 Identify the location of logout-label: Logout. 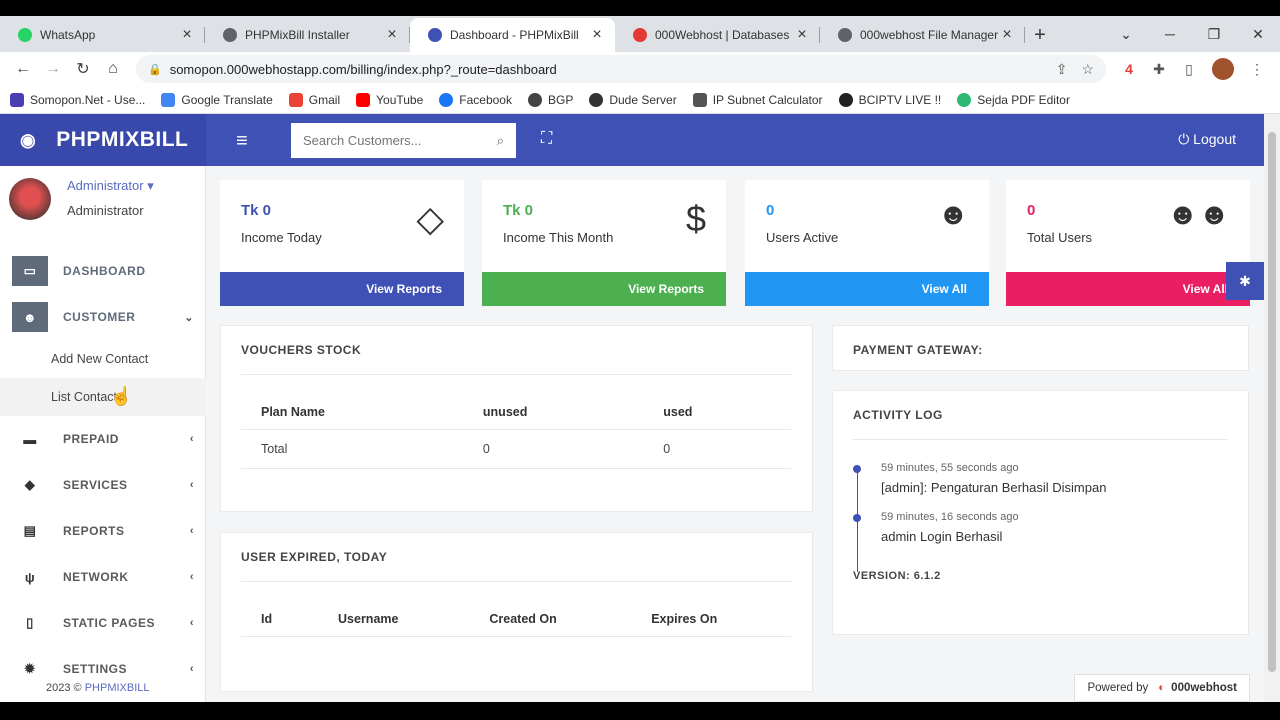
(1214, 139).